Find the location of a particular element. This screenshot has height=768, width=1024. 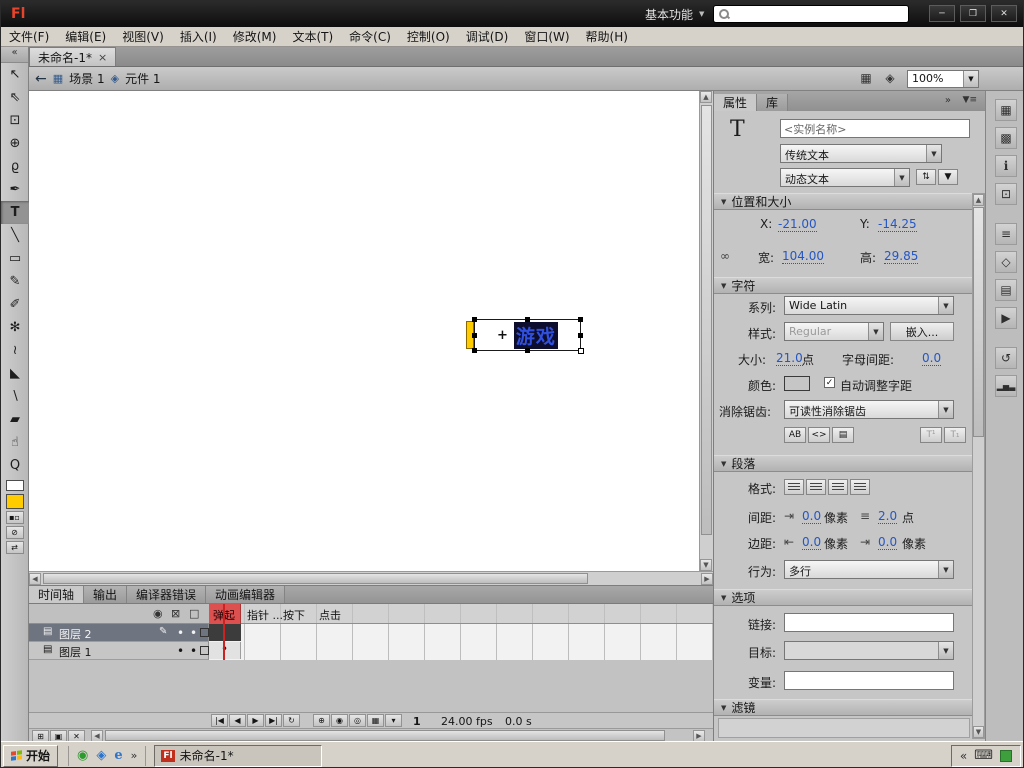

eraser-tool: ▰ is located at coordinates (15, 419).